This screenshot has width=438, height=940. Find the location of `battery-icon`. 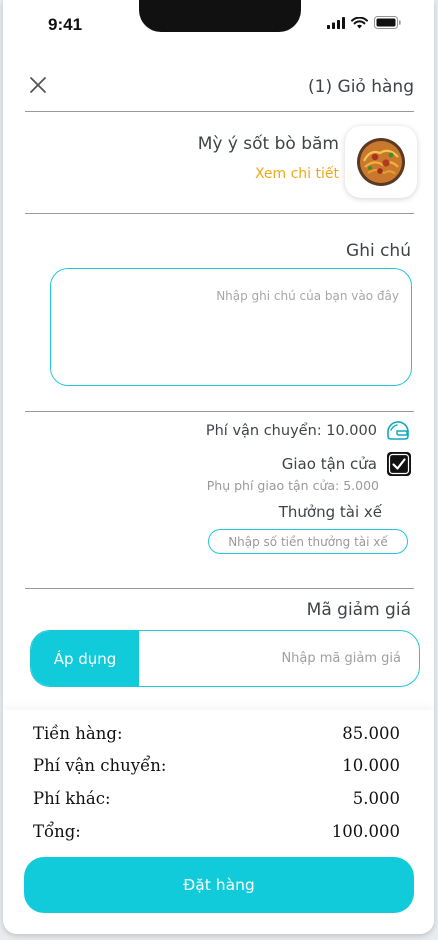

battery-icon is located at coordinates (387, 22).